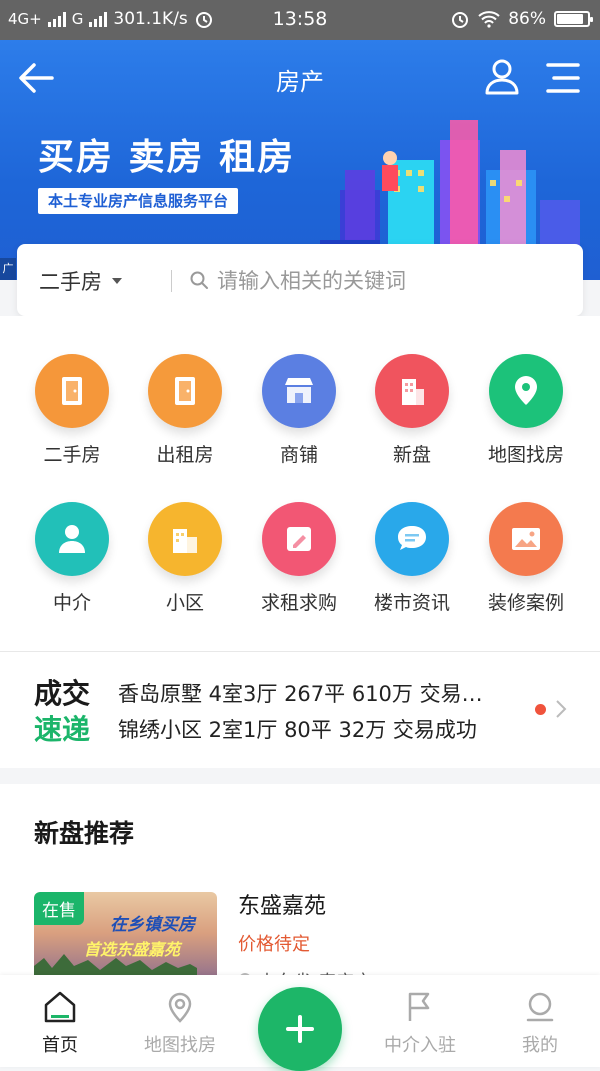 The height and width of the screenshot is (1071, 600). What do you see at coordinates (167, 157) in the screenshot?
I see `banner-headline: 买房 卖房 租房` at bounding box center [167, 157].